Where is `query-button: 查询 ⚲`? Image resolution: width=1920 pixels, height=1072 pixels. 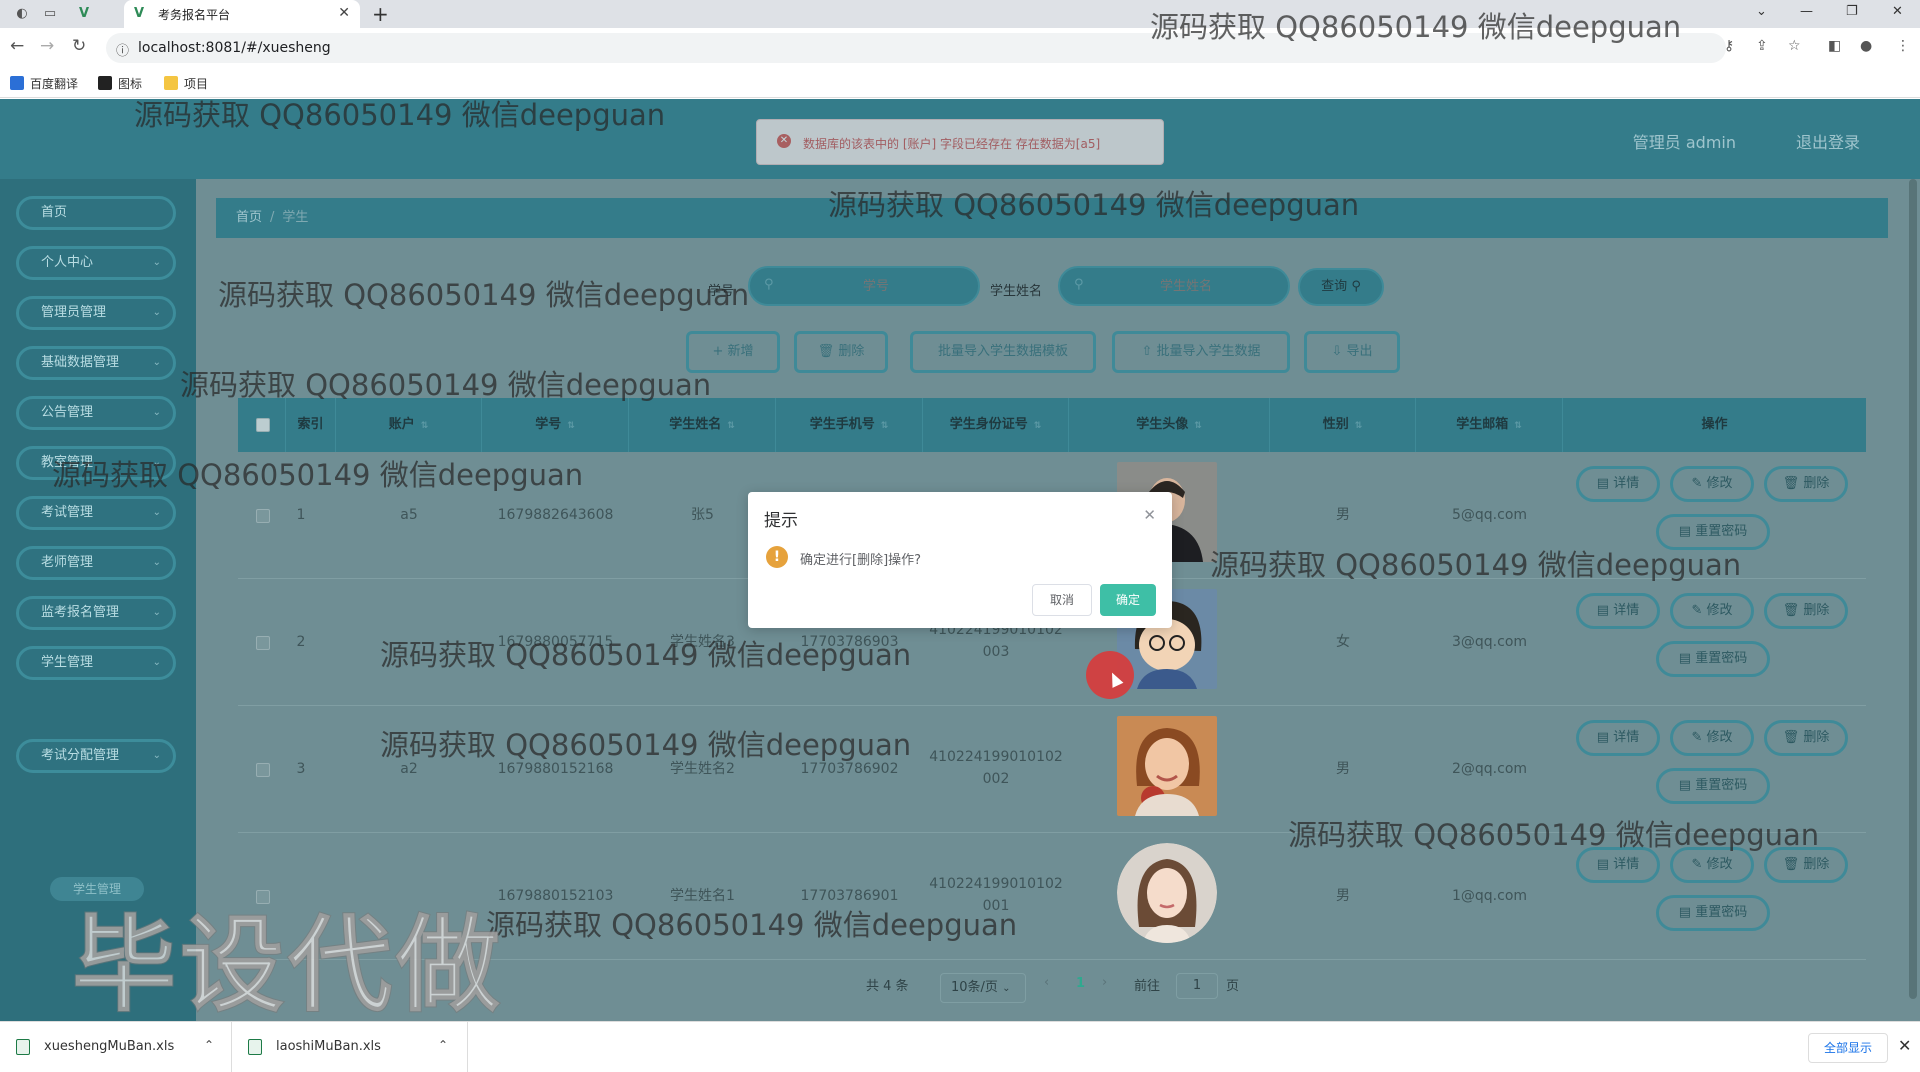 query-button: 查询 ⚲ is located at coordinates (1341, 287).